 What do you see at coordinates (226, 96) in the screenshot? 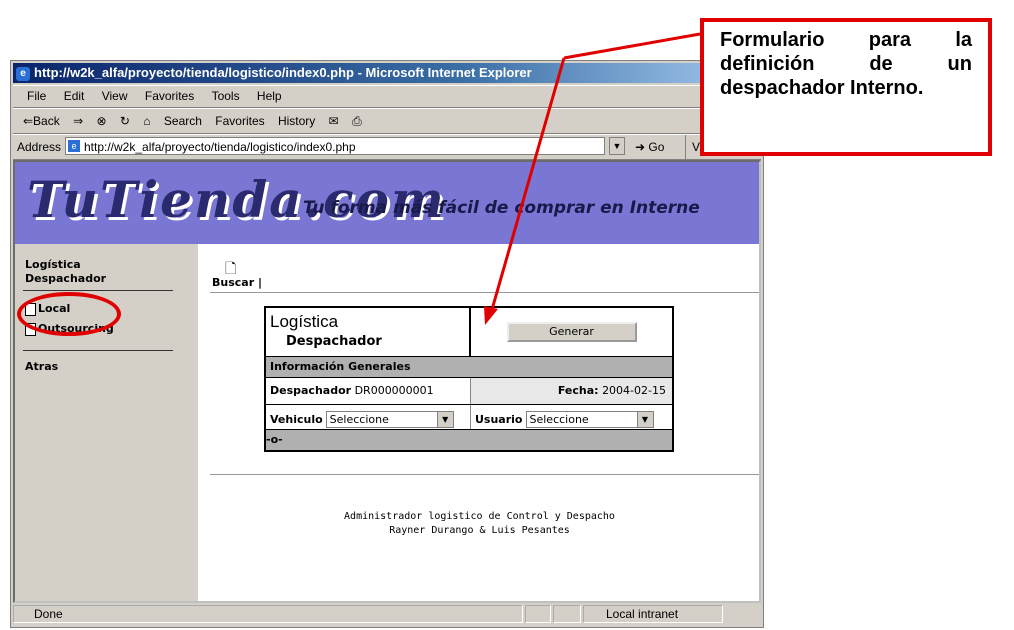
I see `menu-tools: Tools` at bounding box center [226, 96].